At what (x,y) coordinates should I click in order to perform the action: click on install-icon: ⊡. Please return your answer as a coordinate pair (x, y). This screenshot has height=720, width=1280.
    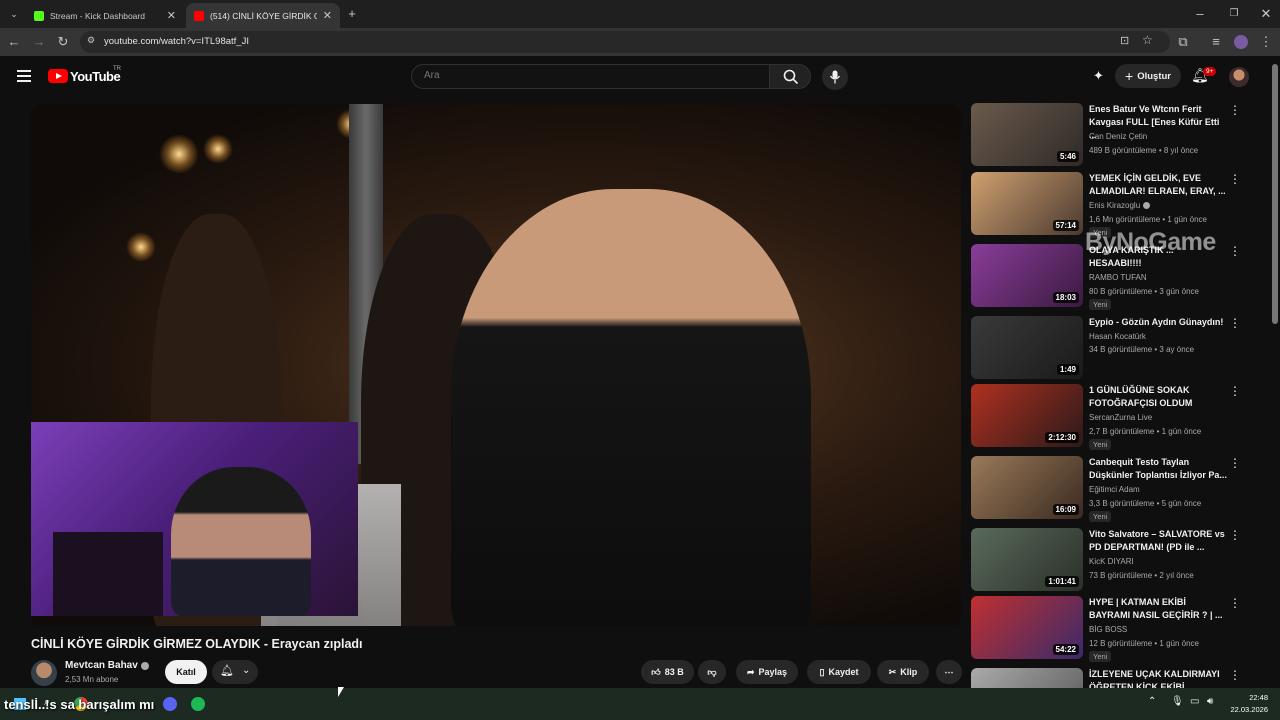
    Looking at the image, I should click on (1124, 40).